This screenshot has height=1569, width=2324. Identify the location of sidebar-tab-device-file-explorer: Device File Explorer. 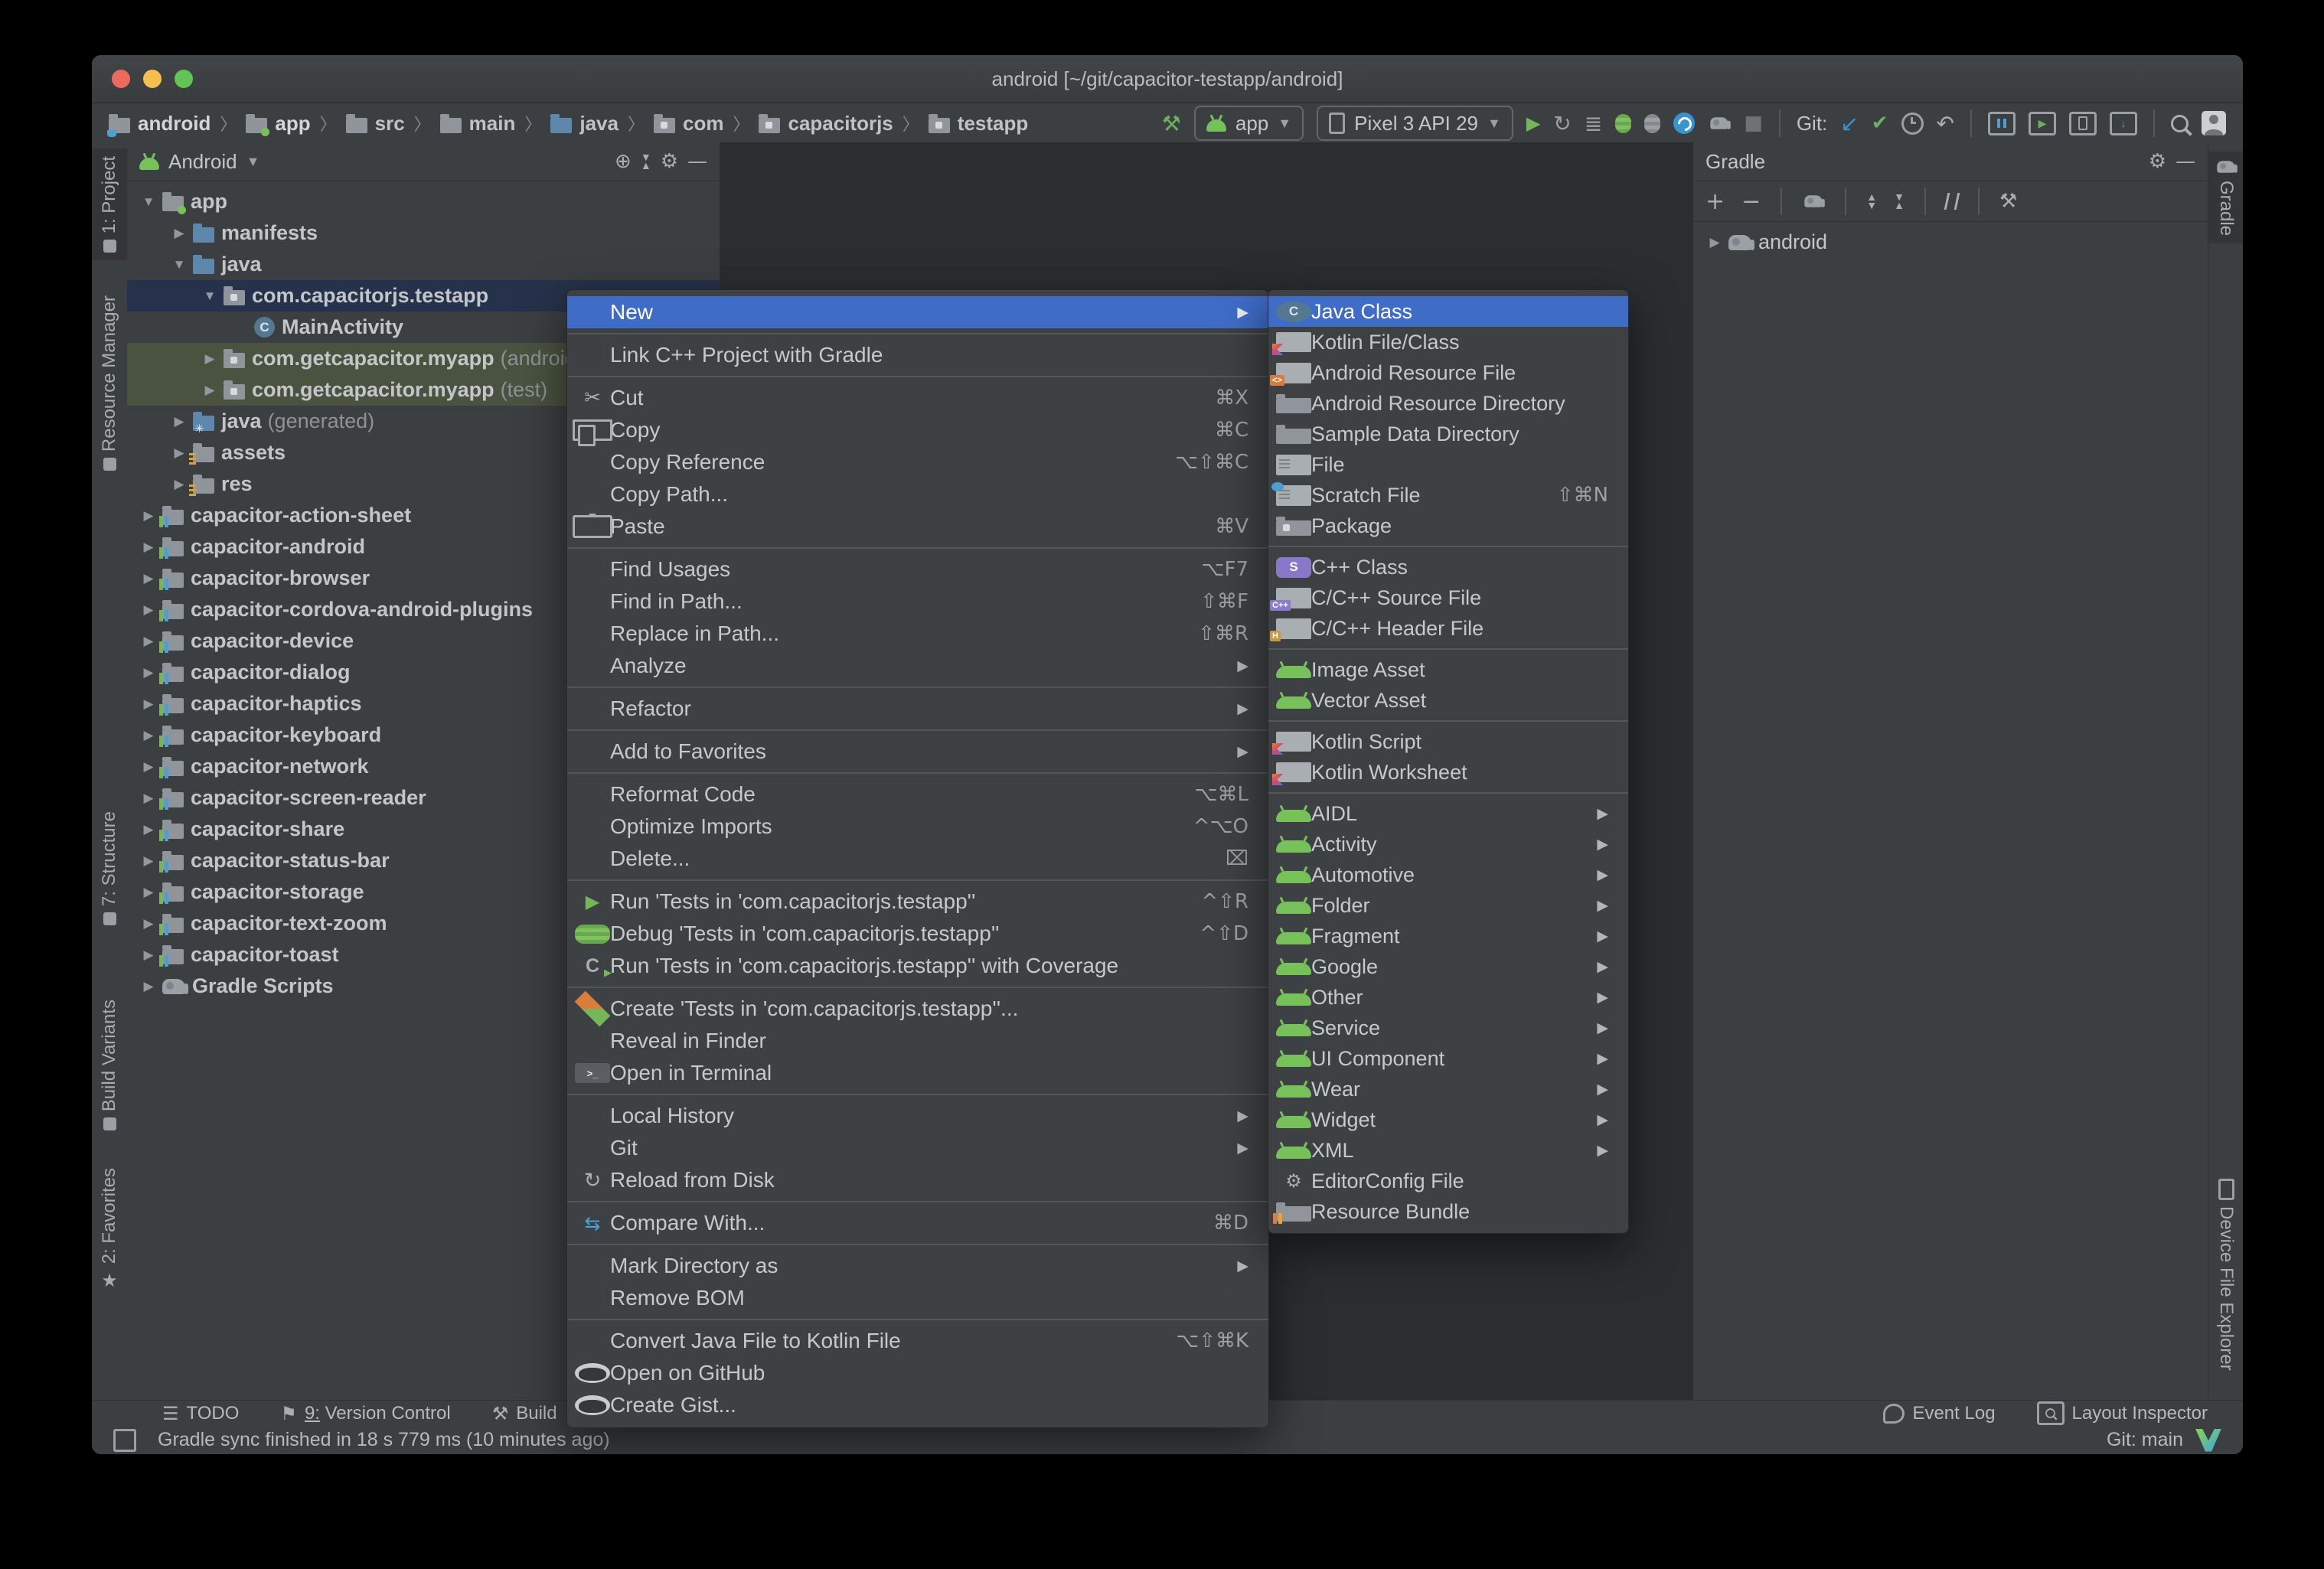
(2225, 1274).